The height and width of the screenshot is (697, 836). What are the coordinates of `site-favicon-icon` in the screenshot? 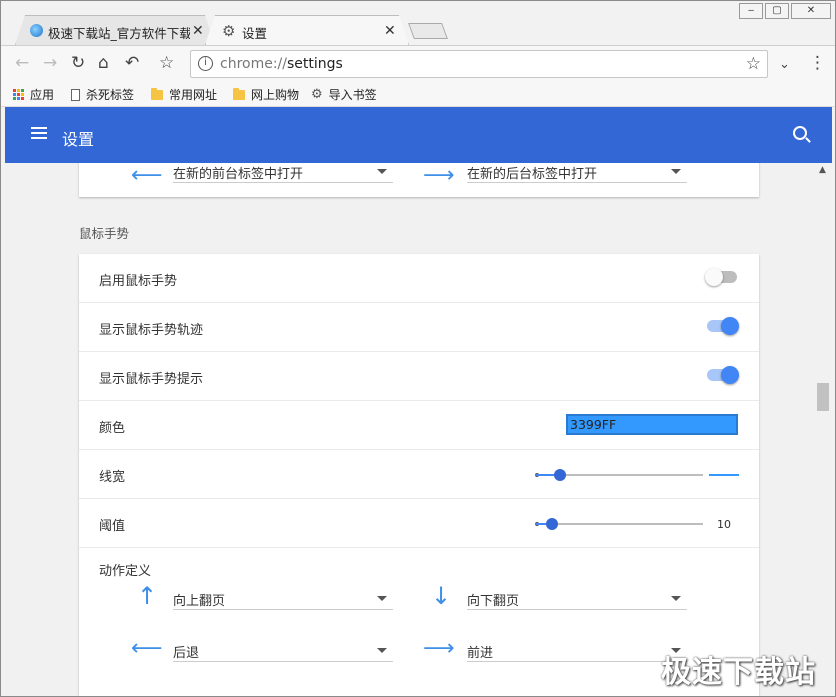 It's located at (36, 30).